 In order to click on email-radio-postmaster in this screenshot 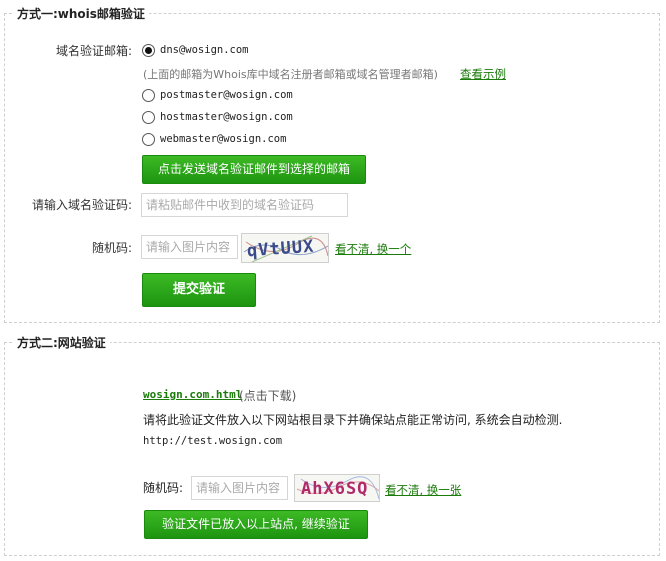, I will do `click(148, 95)`.